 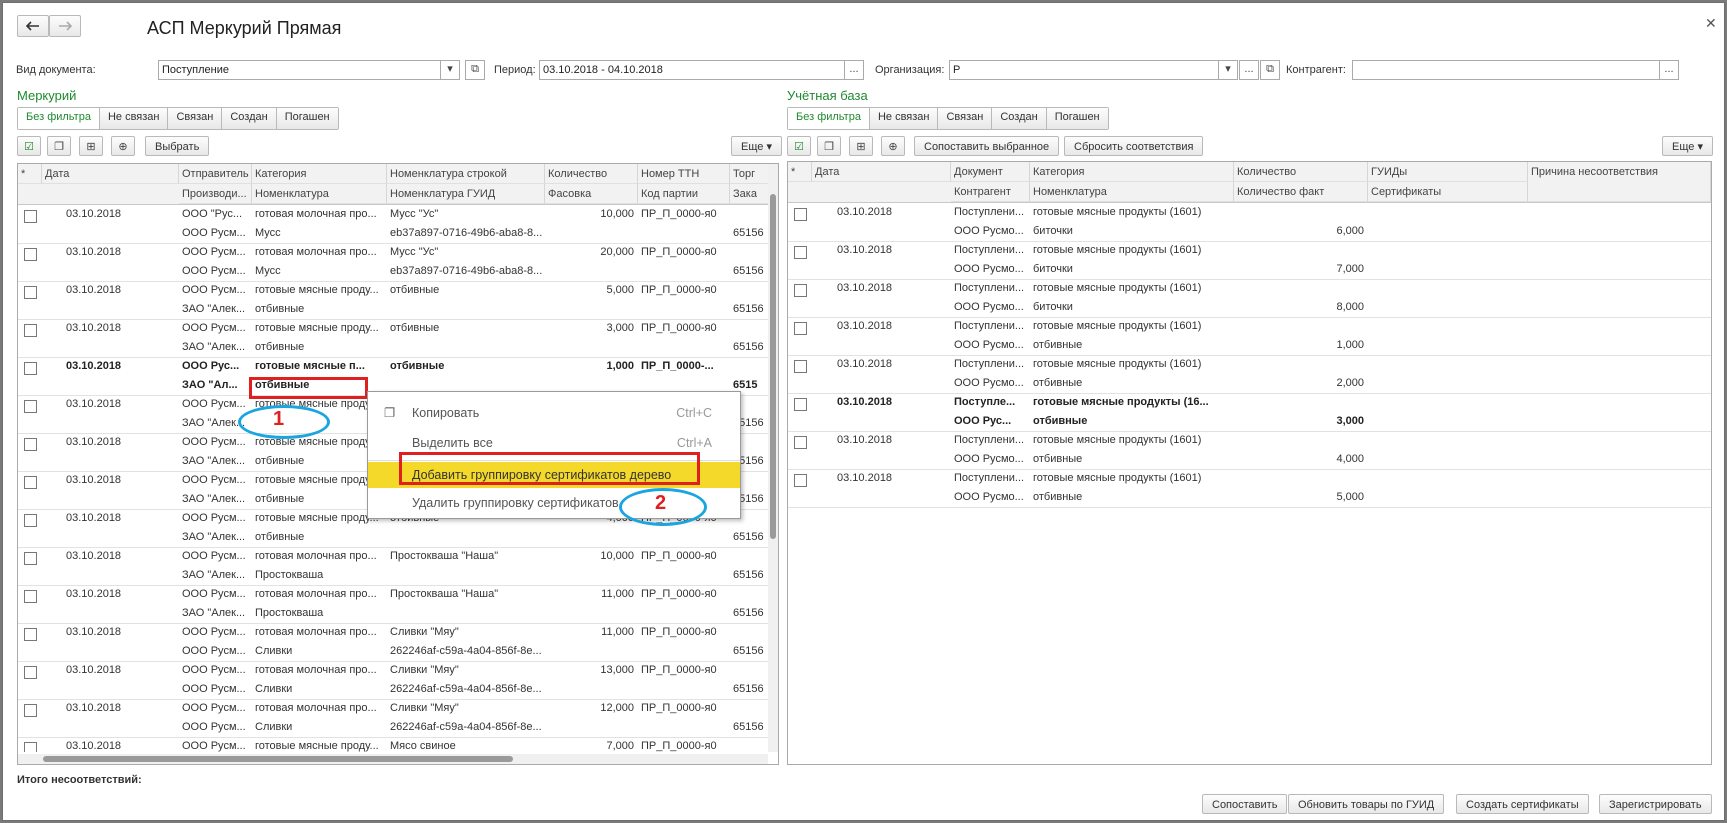 What do you see at coordinates (829, 118) in the screenshot?
I see `right-tab-no-filter: Без фильтра` at bounding box center [829, 118].